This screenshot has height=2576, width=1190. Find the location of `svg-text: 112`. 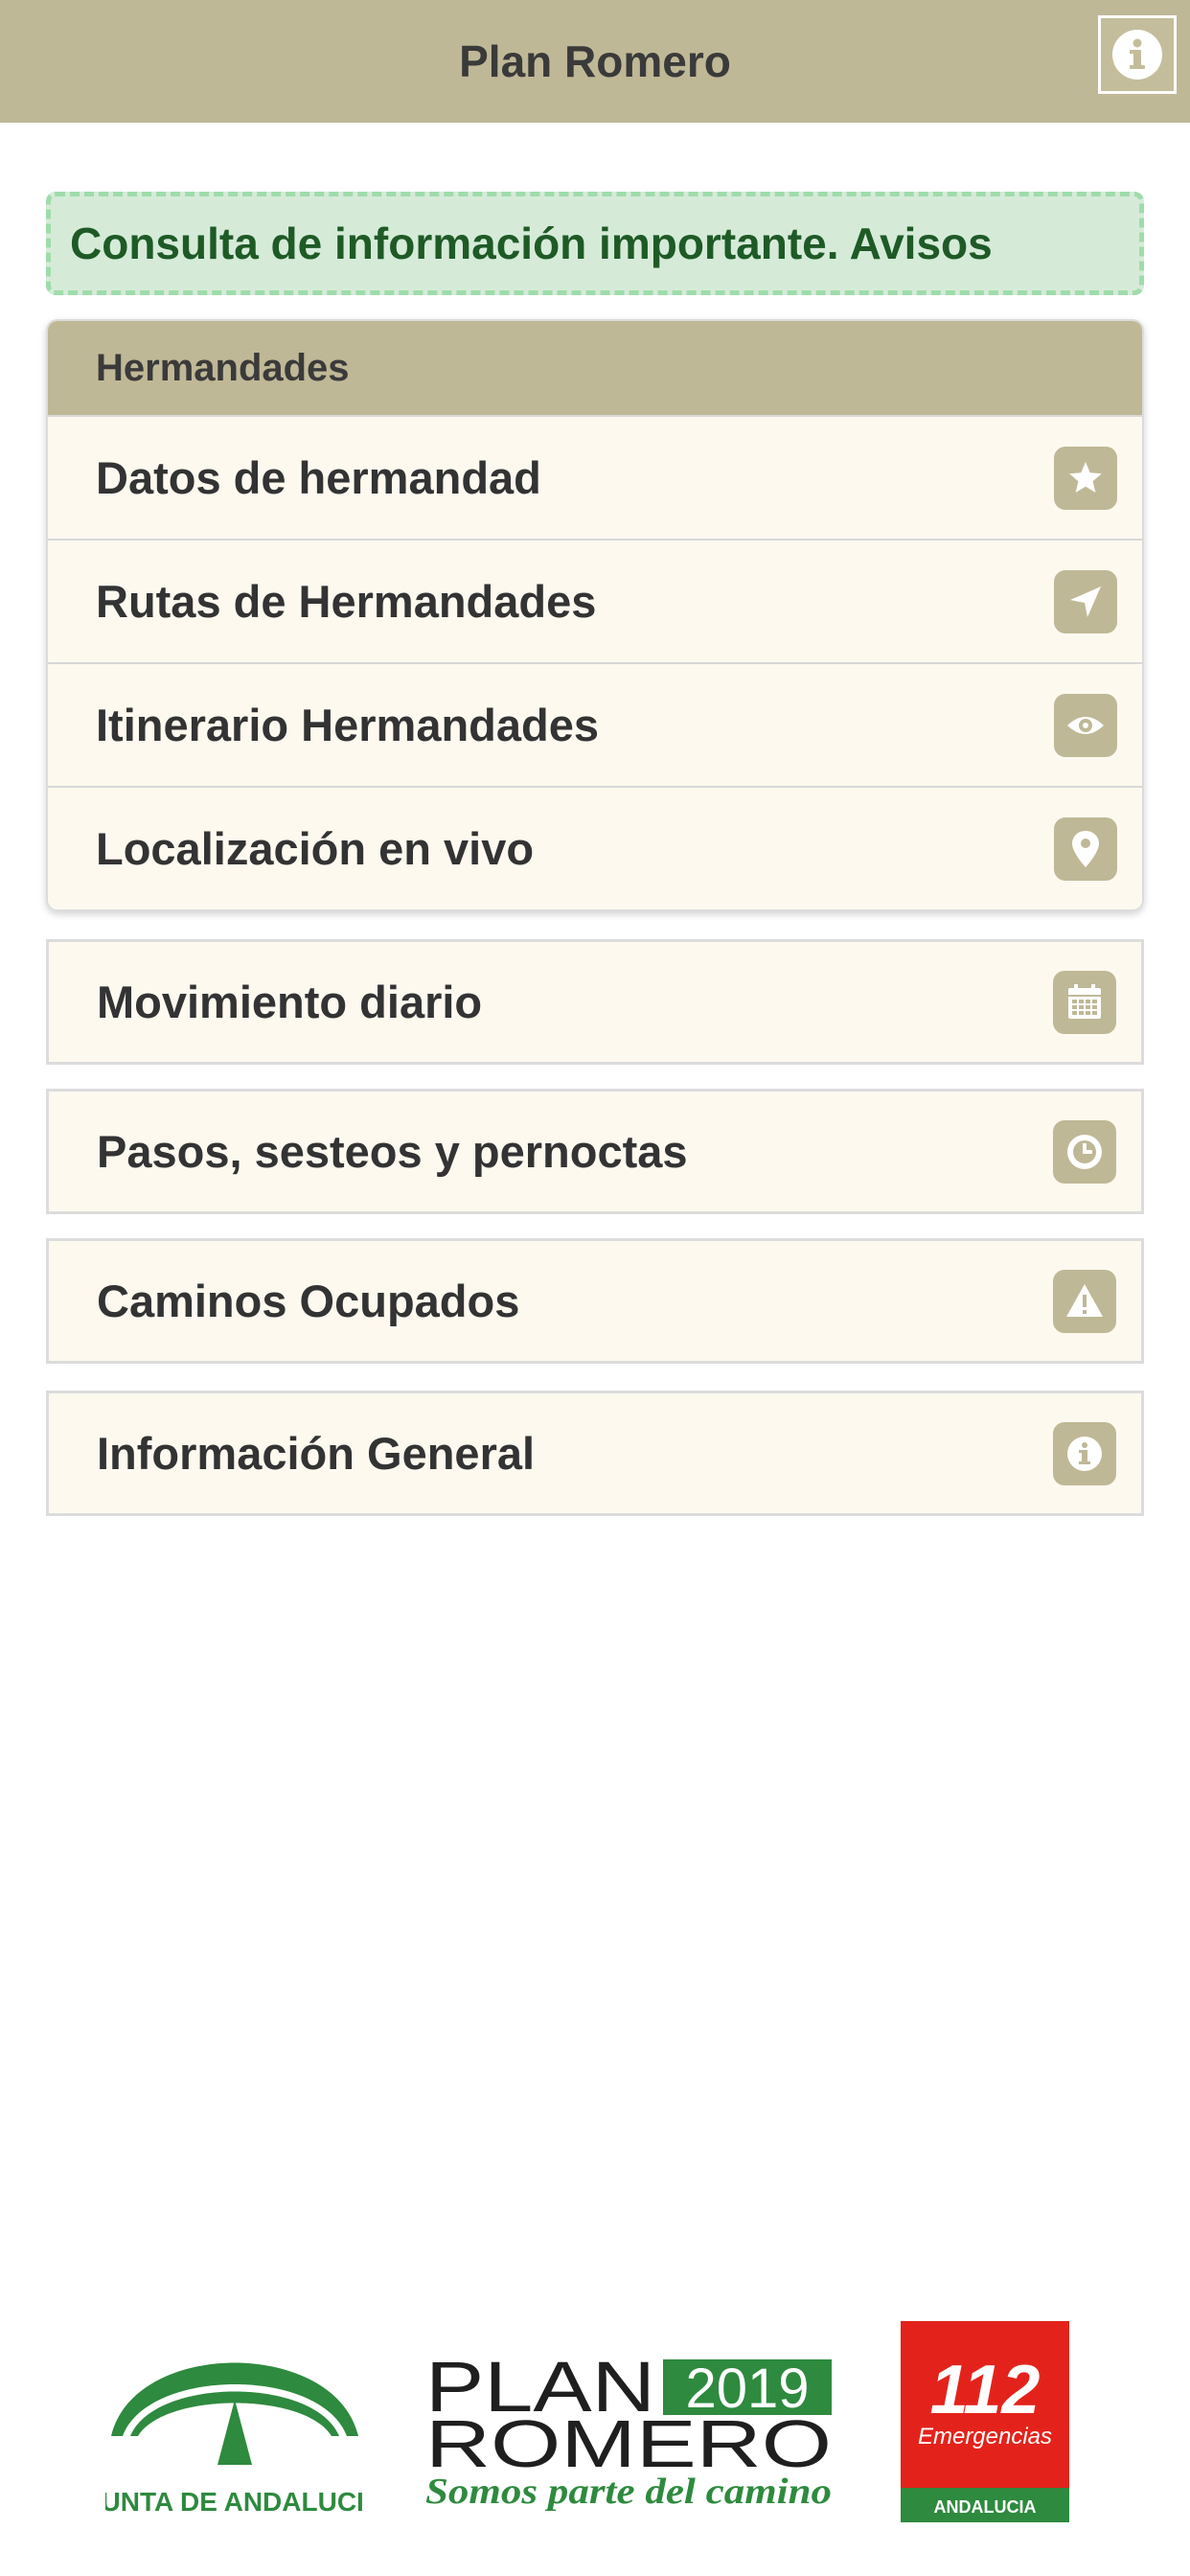

svg-text: 112 is located at coordinates (985, 2390).